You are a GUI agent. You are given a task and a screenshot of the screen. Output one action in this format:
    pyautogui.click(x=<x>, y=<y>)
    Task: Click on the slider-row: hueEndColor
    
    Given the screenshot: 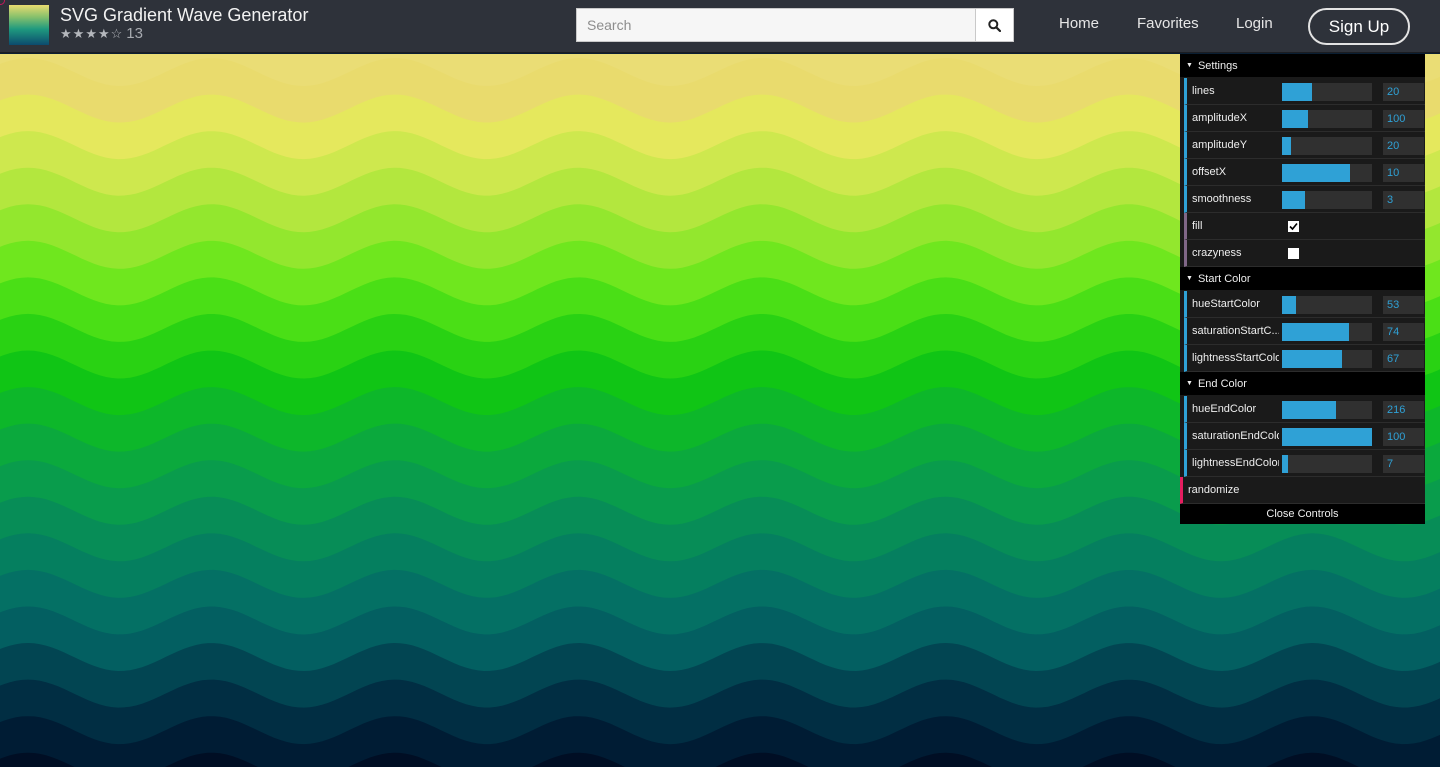 What is the action you would take?
    pyautogui.click(x=1304, y=409)
    